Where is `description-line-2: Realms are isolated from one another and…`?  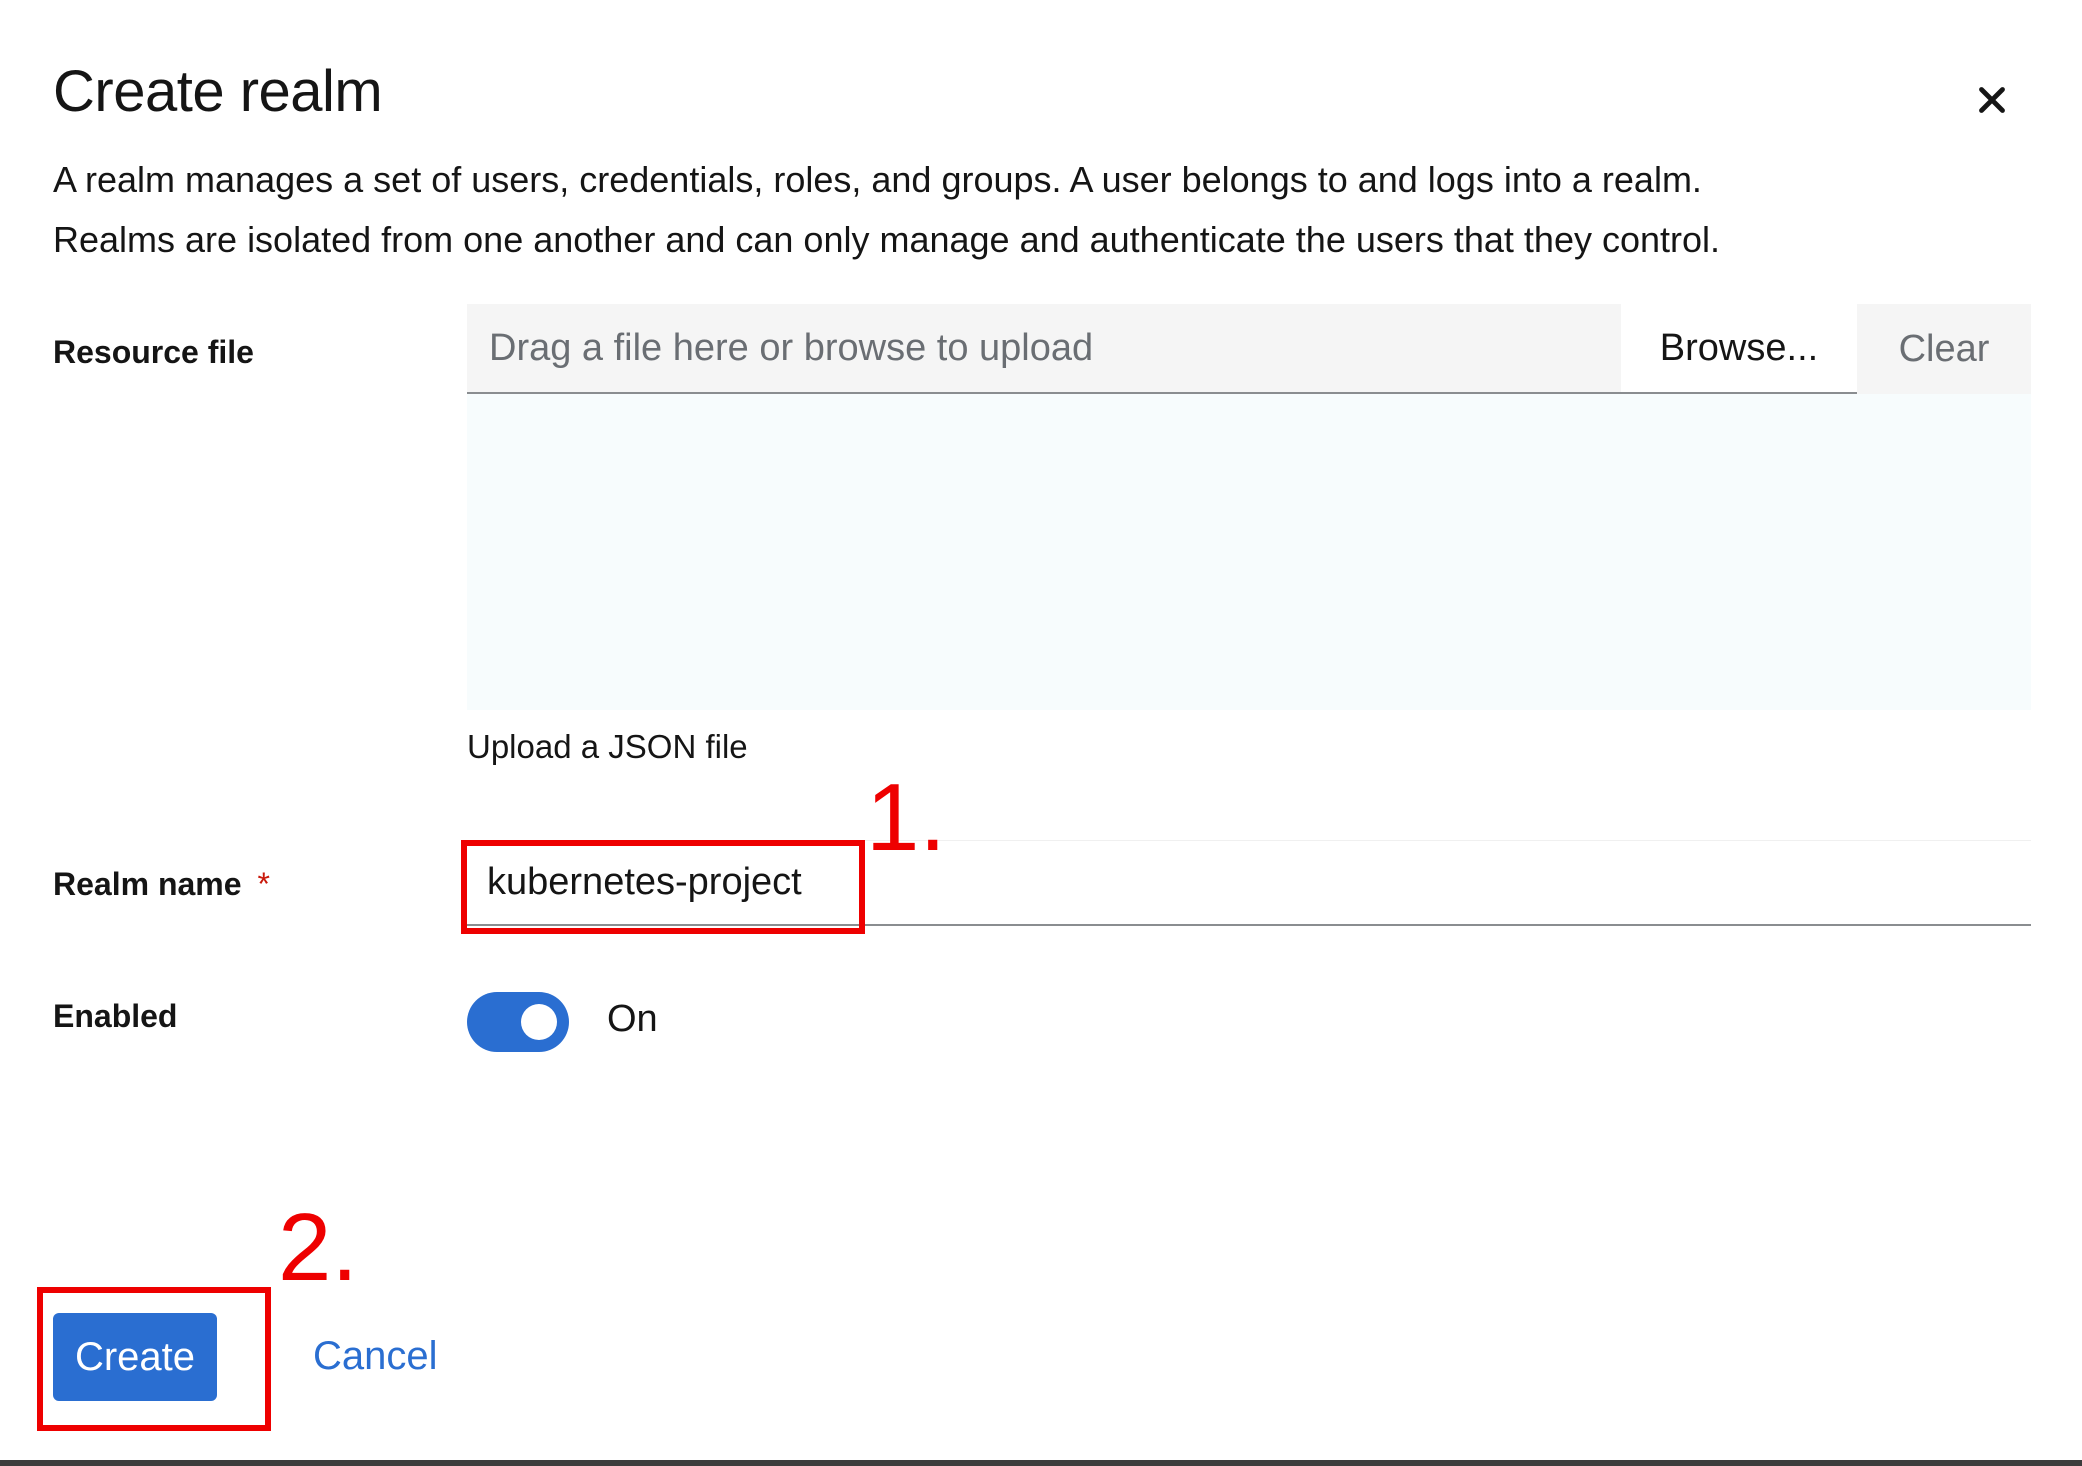
description-line-2: Realms are isolated from one another and… is located at coordinates (887, 239).